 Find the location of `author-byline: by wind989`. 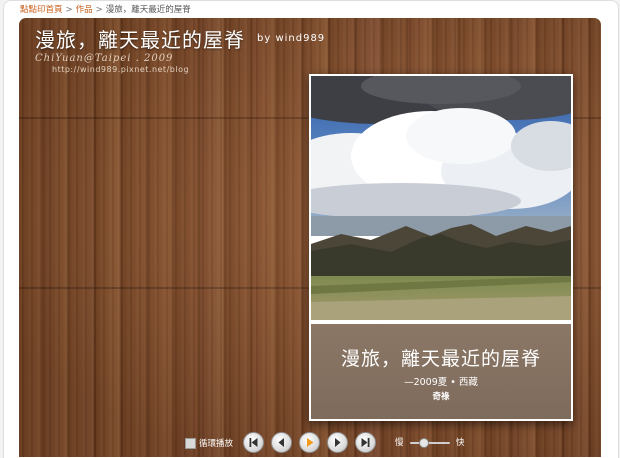

author-byline: by wind989 is located at coordinates (291, 38).